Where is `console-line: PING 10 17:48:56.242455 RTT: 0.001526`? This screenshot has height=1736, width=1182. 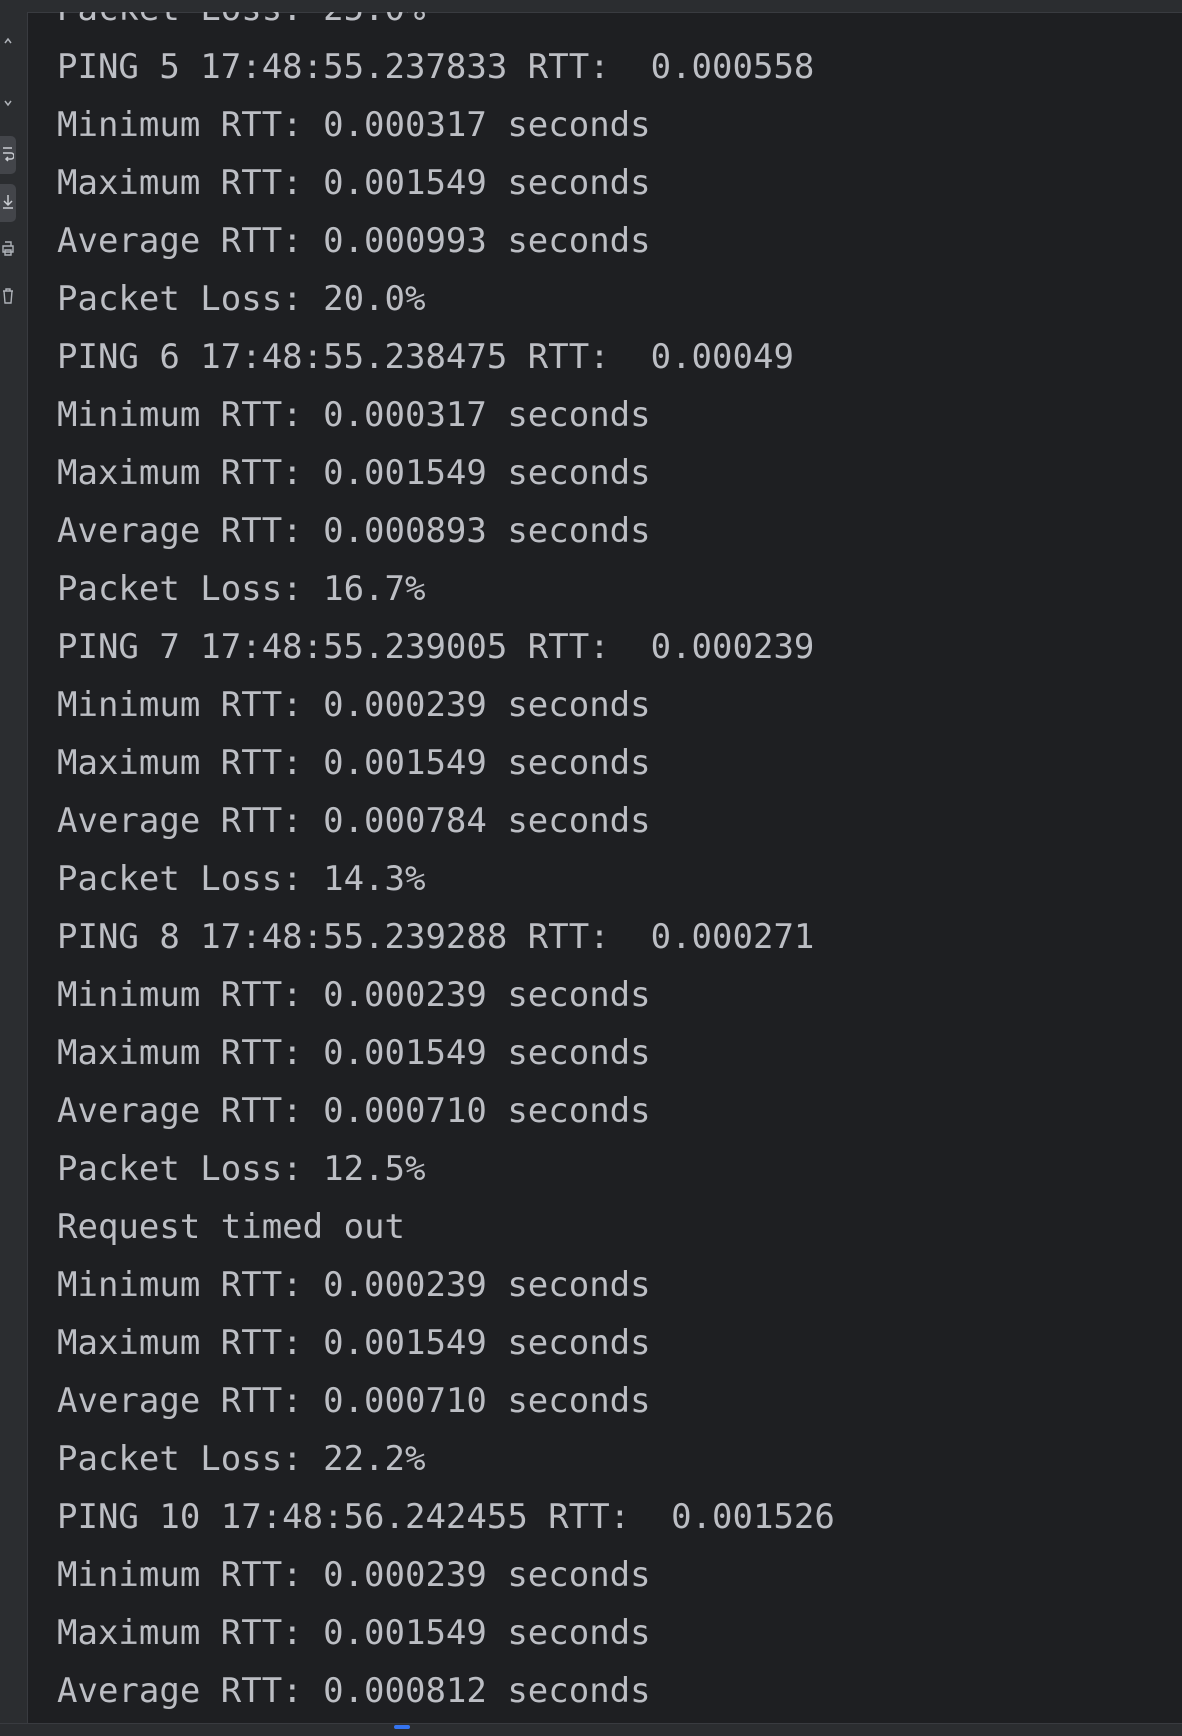 console-line: PING 10 17:48:56.242455 RTT: 0.001526 is located at coordinates (446, 1517).